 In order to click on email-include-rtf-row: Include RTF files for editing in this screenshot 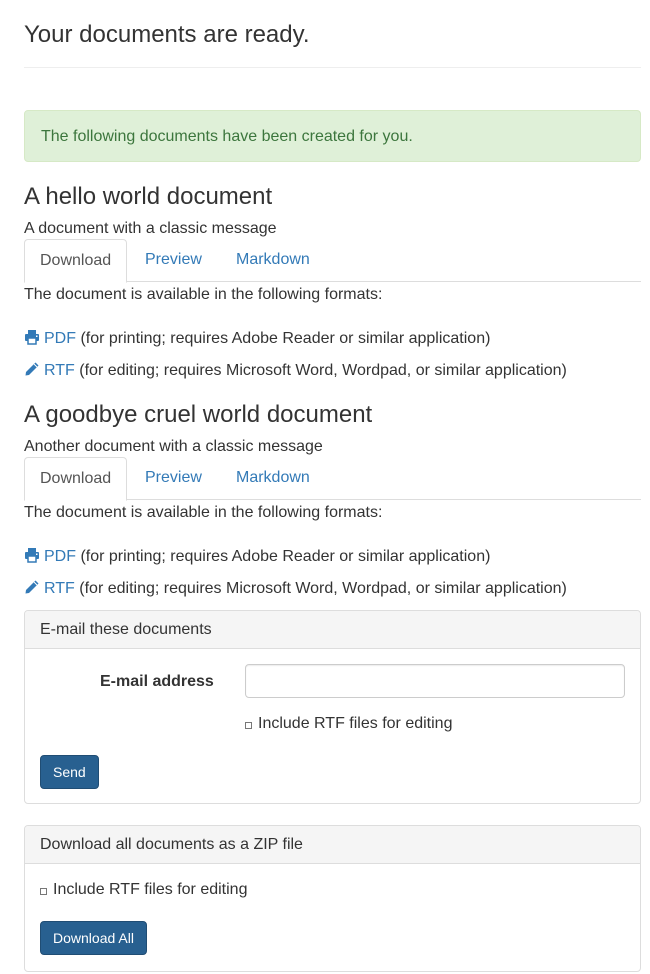, I will do `click(348, 724)`.